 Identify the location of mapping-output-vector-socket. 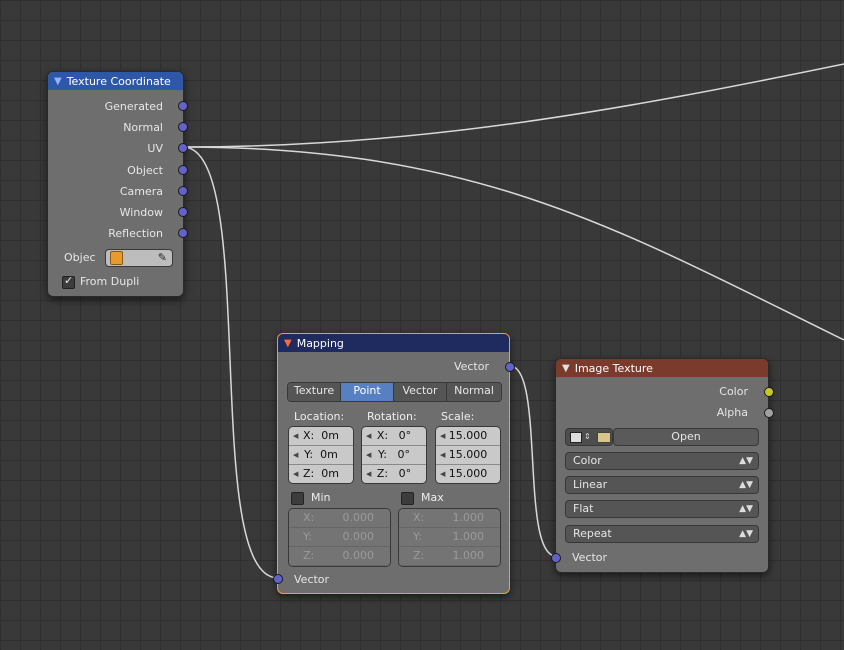
(510, 367).